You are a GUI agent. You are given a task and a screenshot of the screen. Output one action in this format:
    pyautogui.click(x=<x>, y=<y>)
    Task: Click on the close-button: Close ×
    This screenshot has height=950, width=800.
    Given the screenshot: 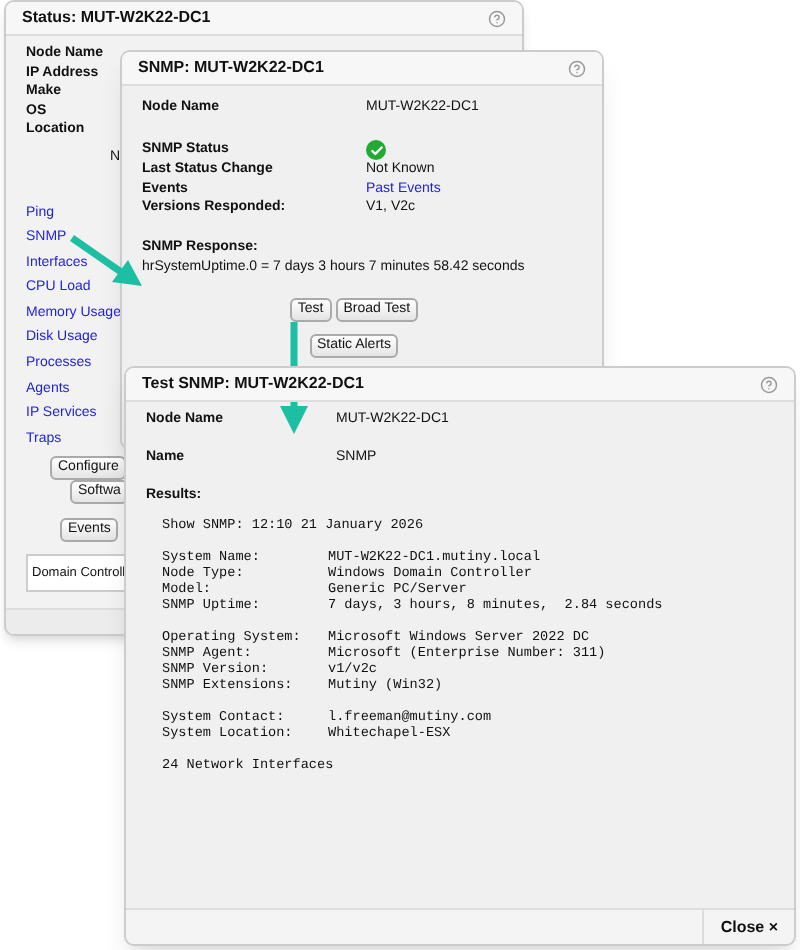 What is the action you would take?
    pyautogui.click(x=748, y=927)
    